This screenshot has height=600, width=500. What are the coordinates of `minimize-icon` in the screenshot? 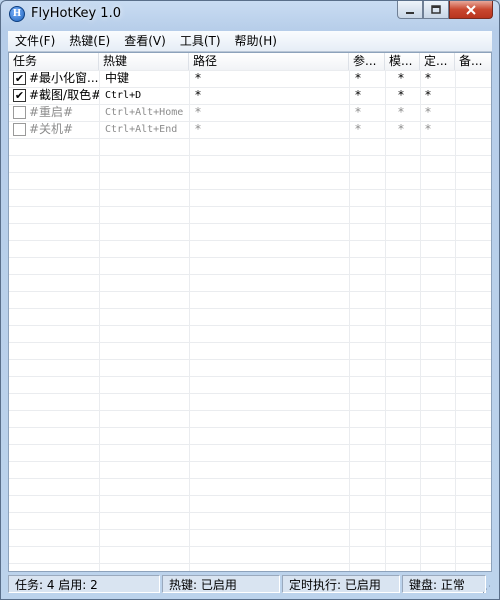 It's located at (410, 12).